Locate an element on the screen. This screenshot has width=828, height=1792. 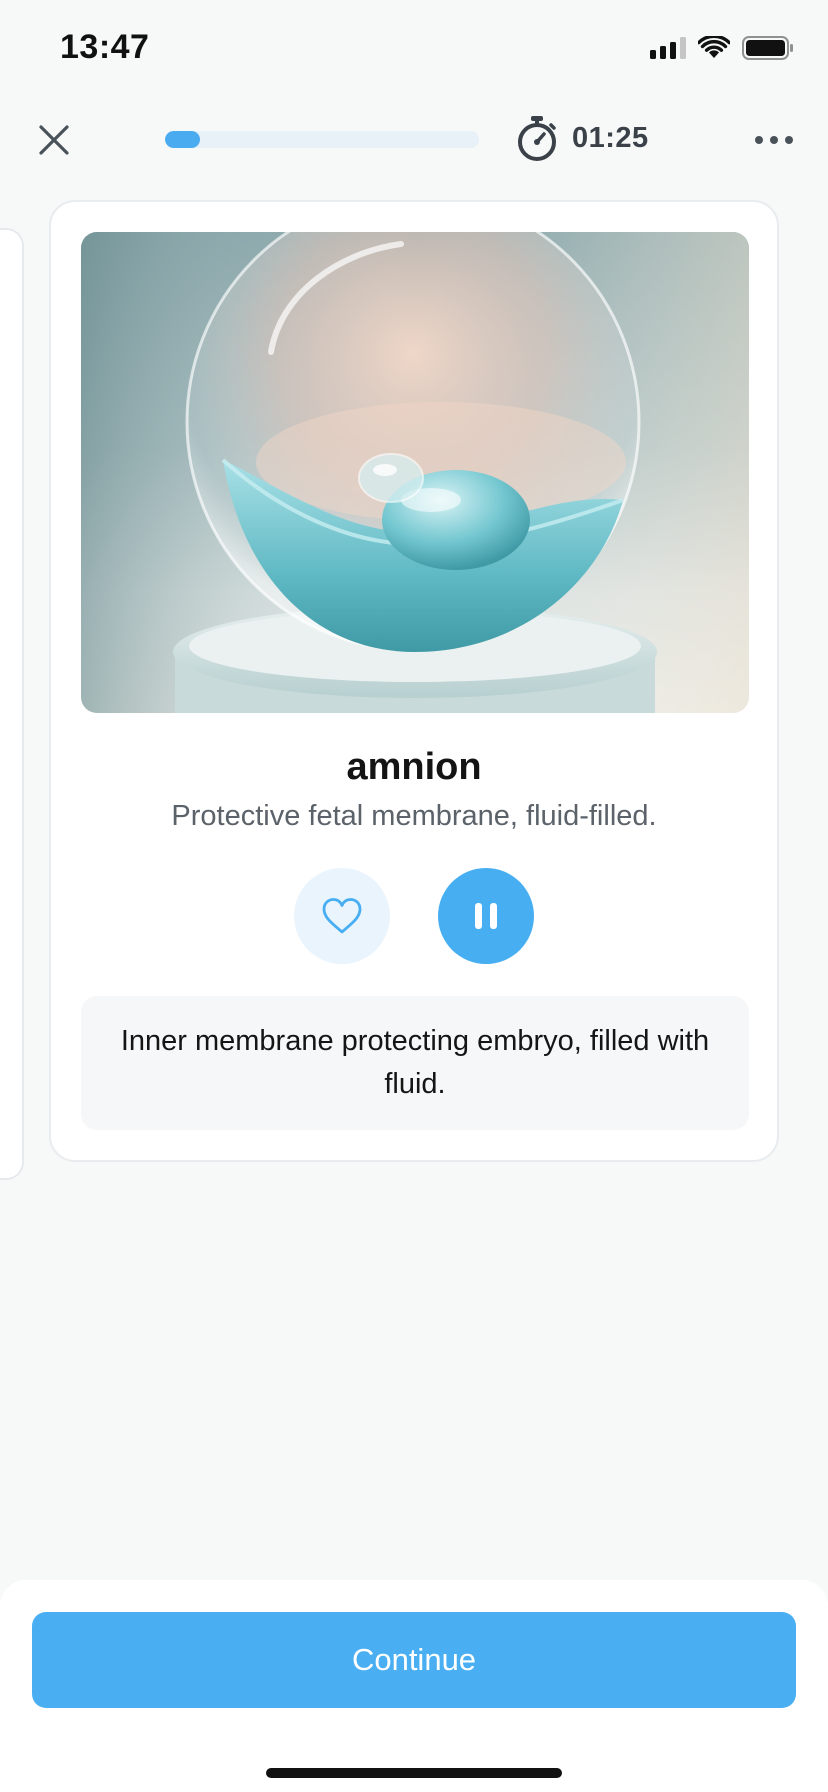
heart-icon is located at coordinates (342, 916).